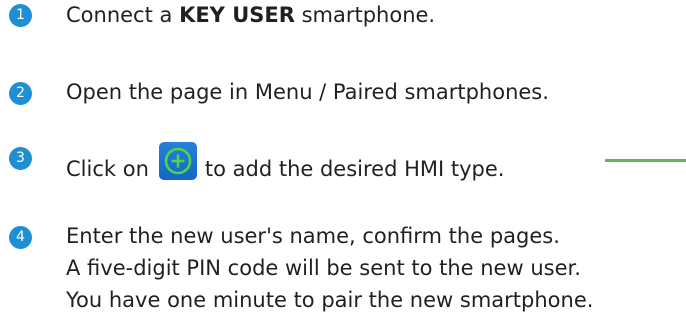 The width and height of the screenshot is (686, 317). I want to click on step-3-text: Click on to add the desired HMI type., so click(285, 163).